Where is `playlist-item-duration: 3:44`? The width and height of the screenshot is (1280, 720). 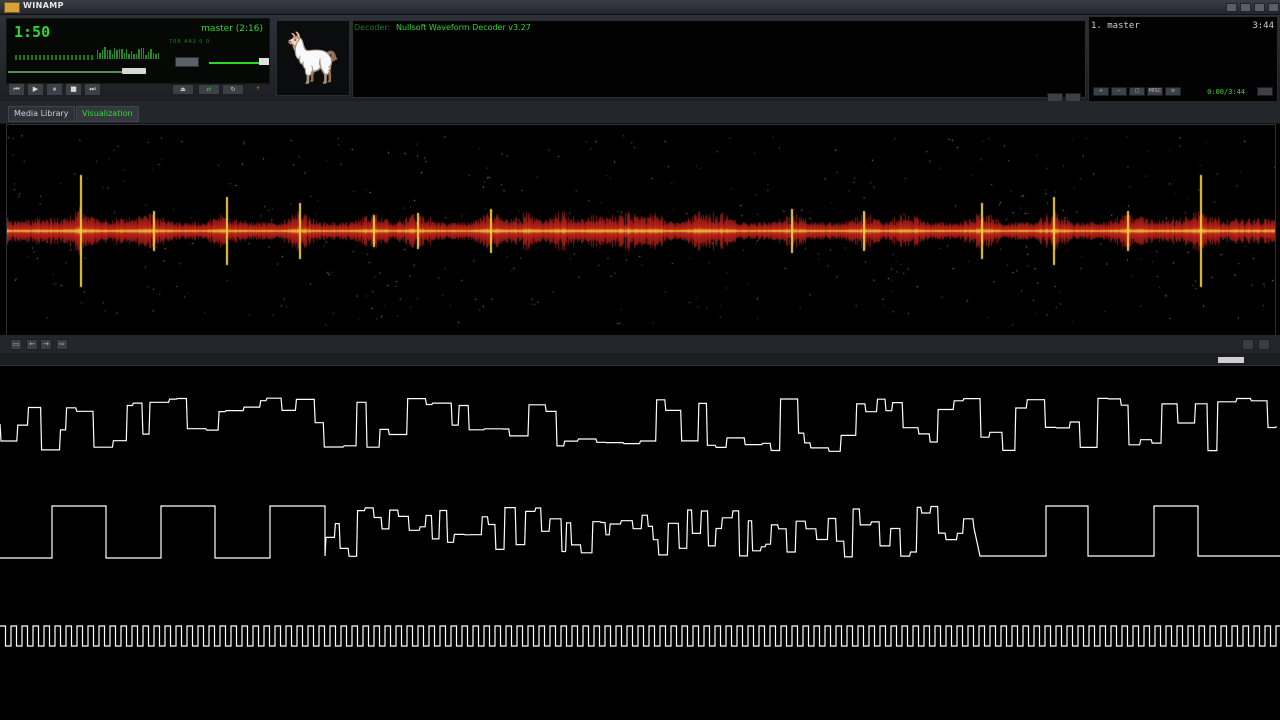 playlist-item-duration: 3:44 is located at coordinates (1263, 26).